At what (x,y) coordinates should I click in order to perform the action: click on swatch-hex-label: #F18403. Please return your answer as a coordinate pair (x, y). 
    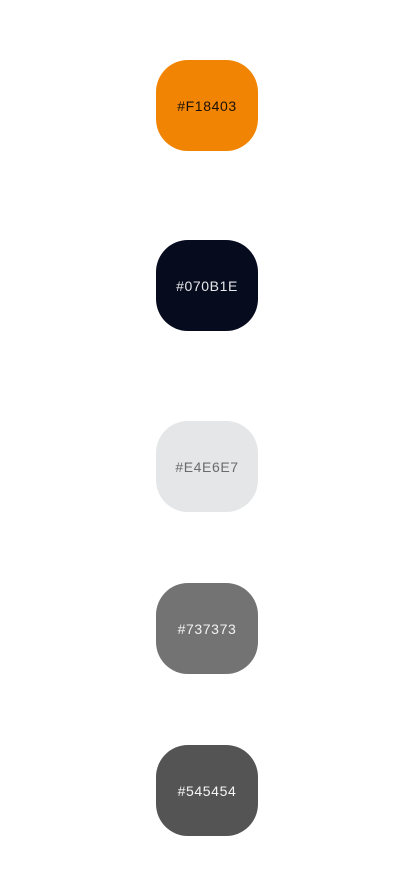
    Looking at the image, I should click on (207, 105).